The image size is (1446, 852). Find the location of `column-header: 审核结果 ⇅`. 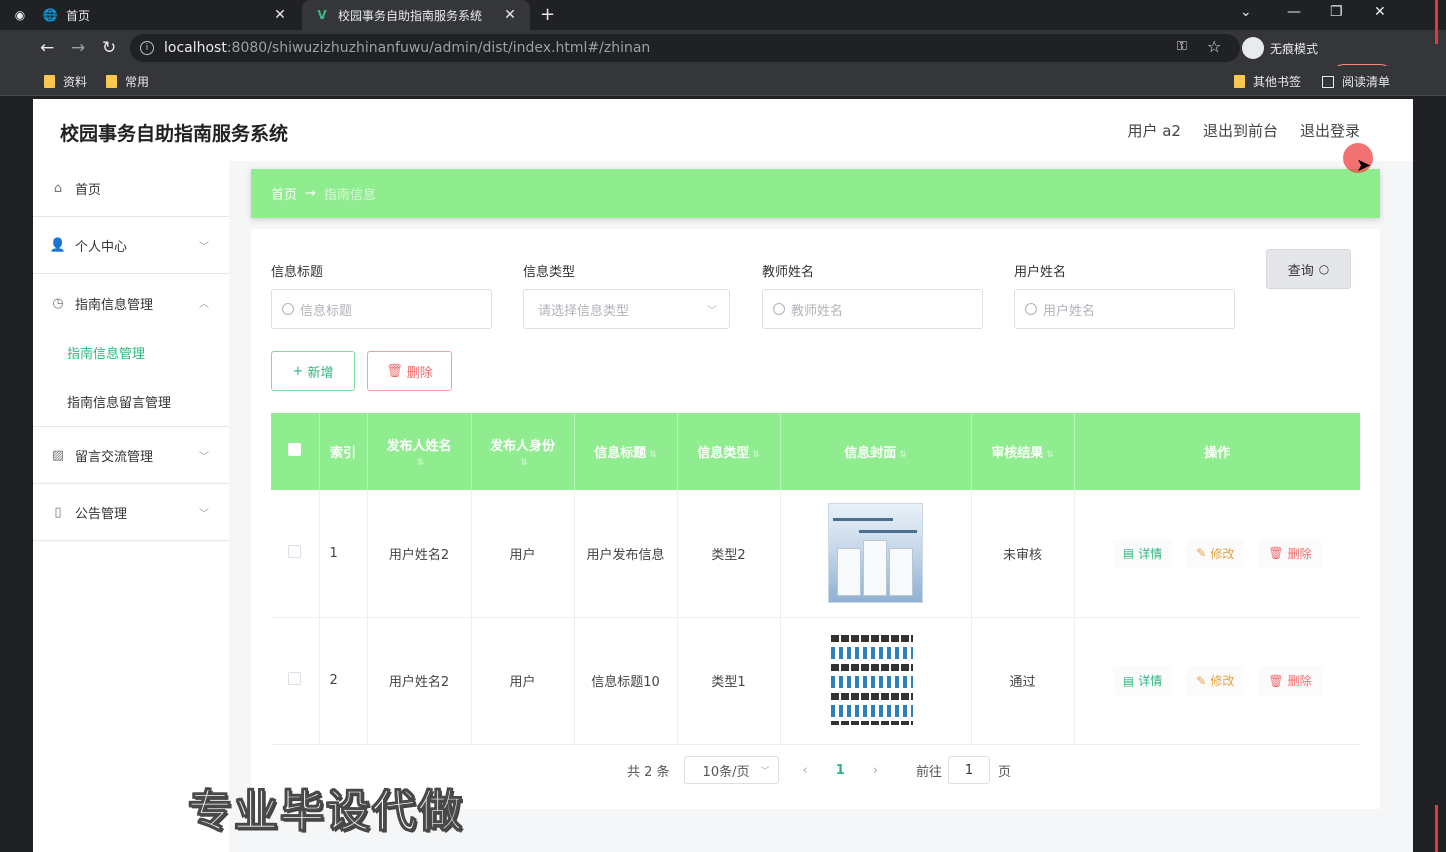

column-header: 审核结果 ⇅ is located at coordinates (1023, 451).